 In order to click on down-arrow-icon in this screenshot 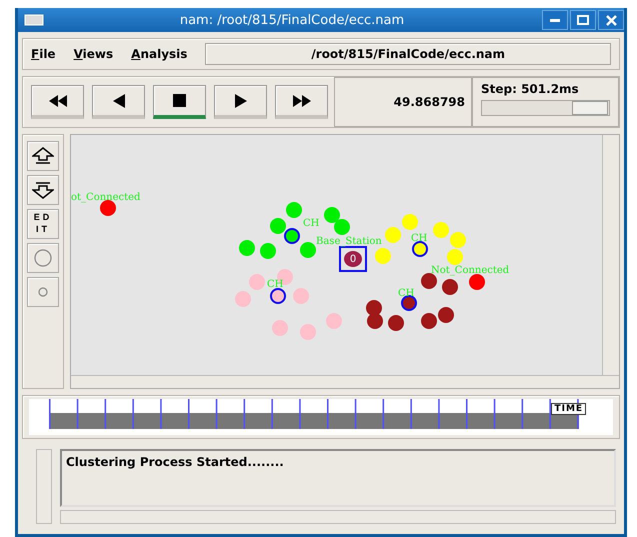, I will do `click(43, 190)`.